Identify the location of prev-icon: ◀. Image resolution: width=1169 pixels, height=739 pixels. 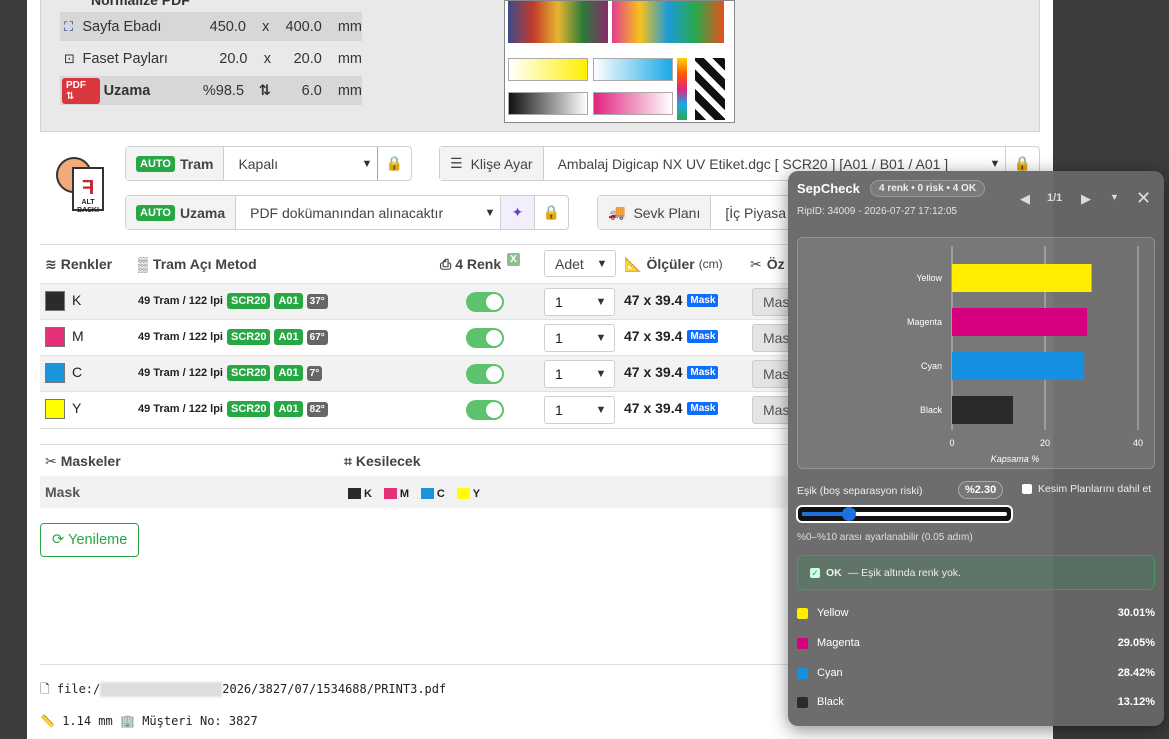
(1025, 199).